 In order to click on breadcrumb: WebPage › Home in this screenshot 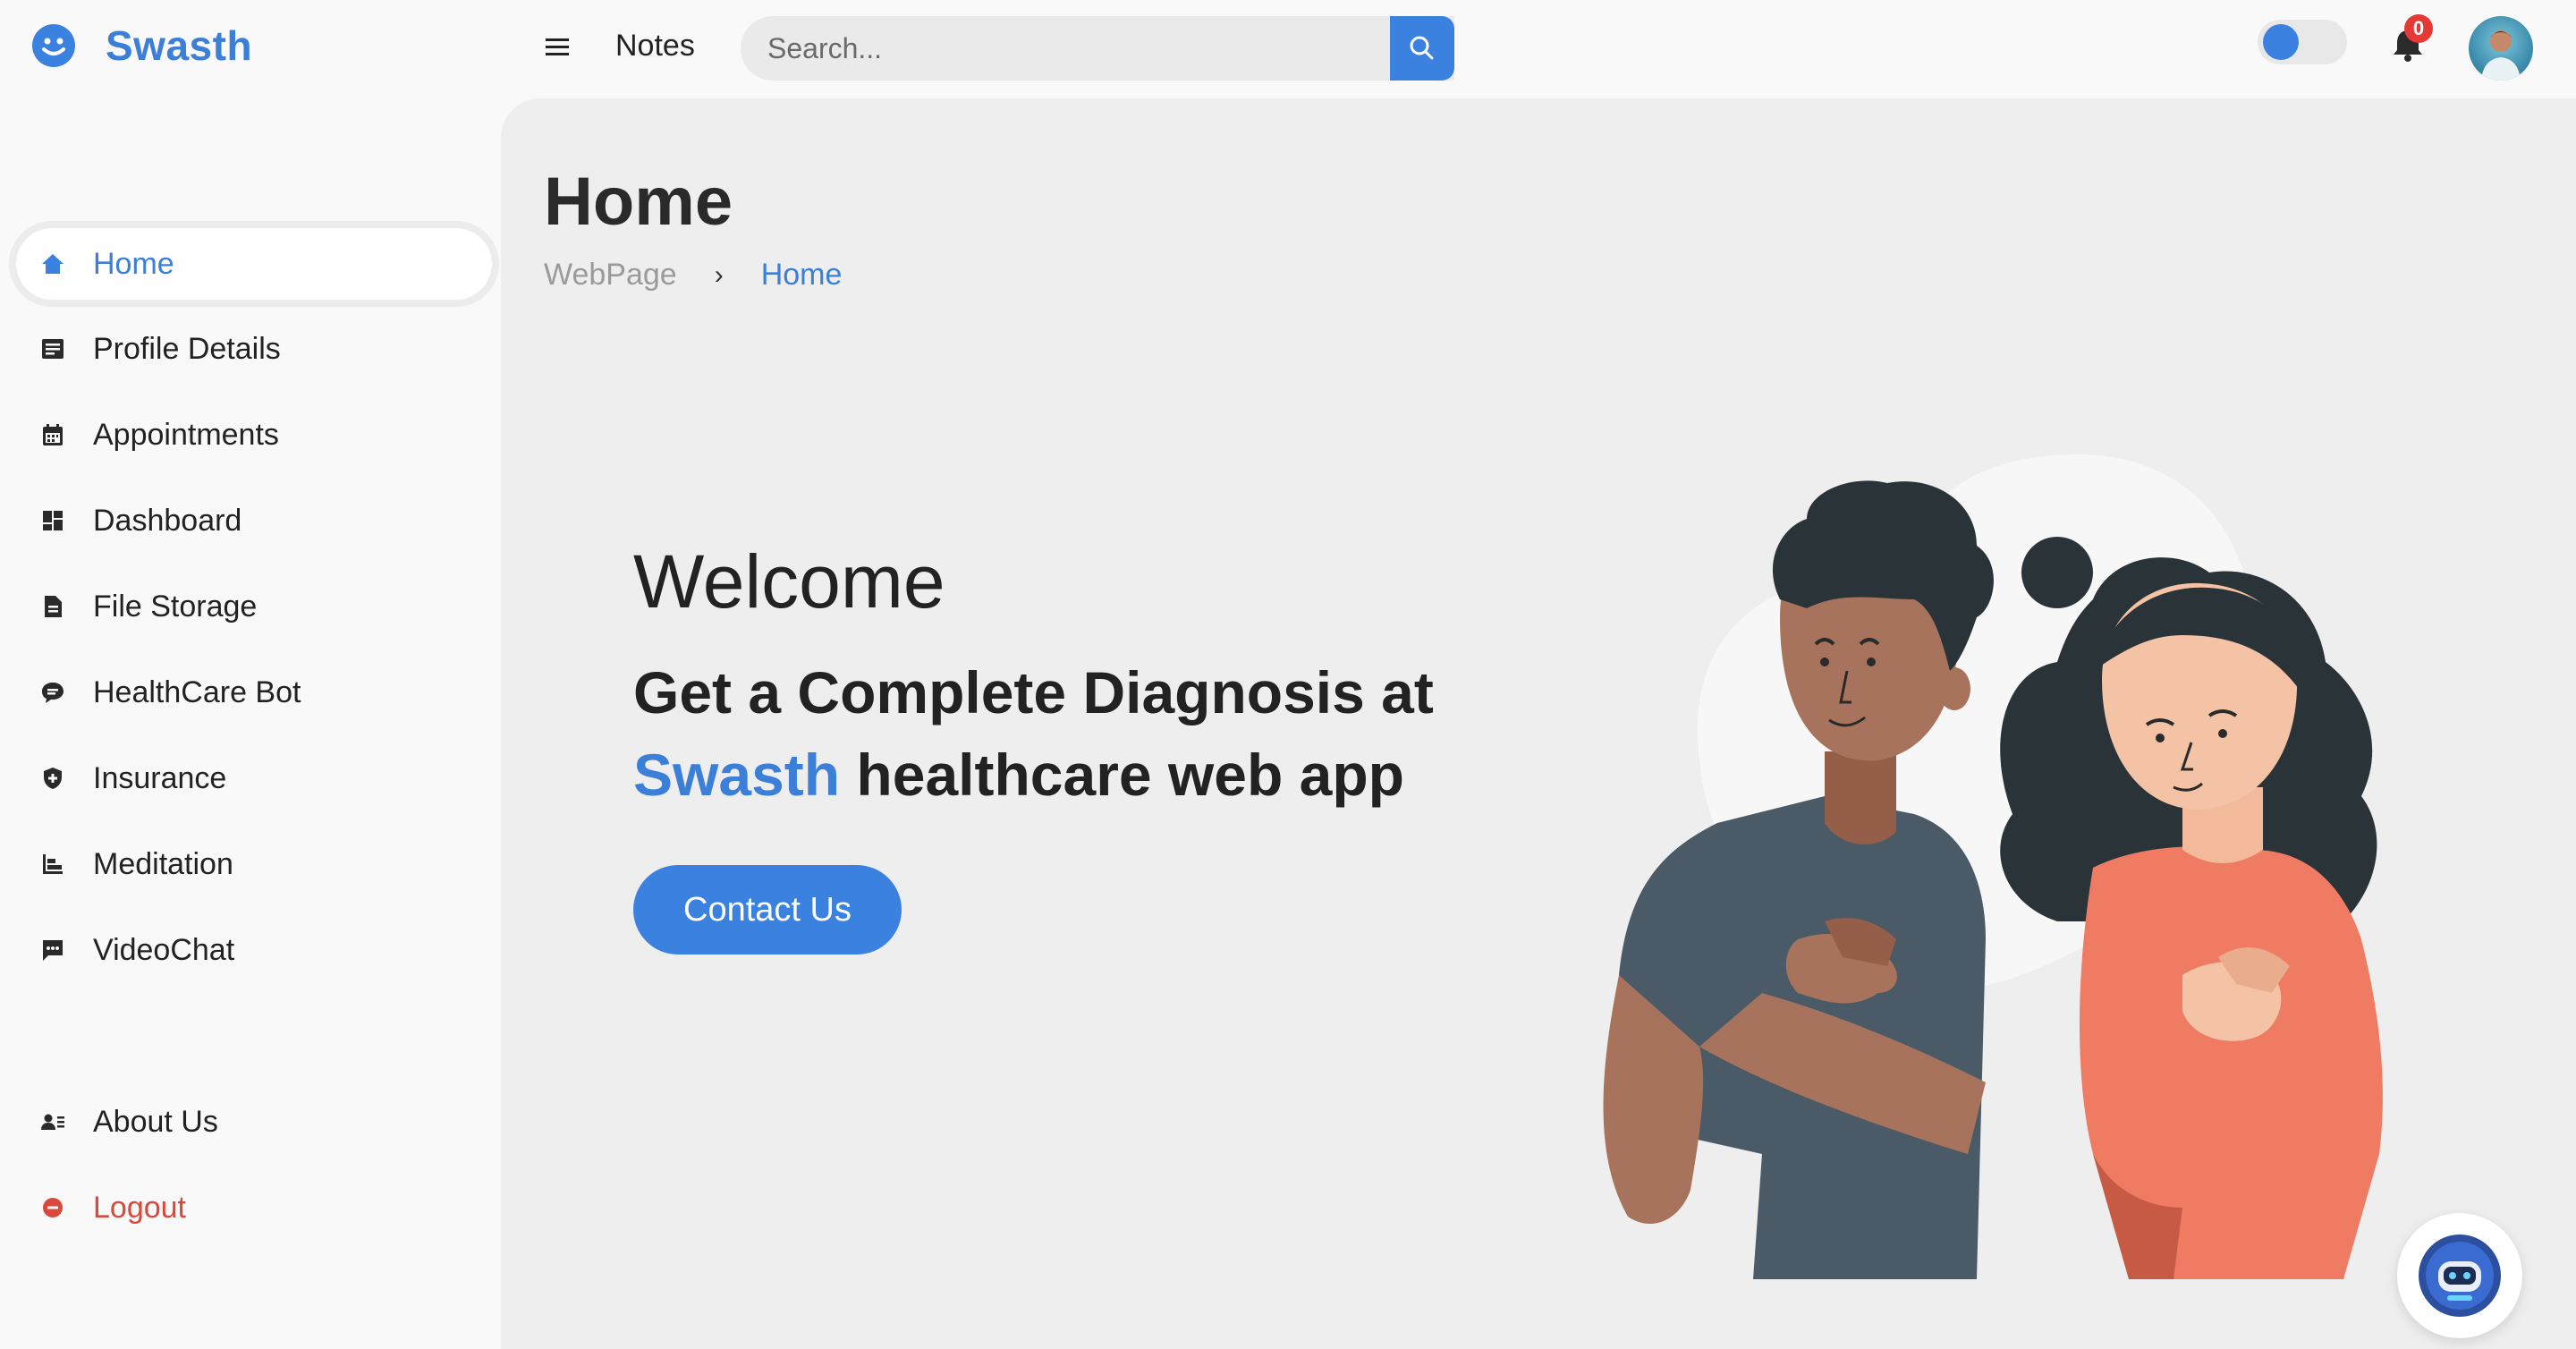, I will do `click(693, 275)`.